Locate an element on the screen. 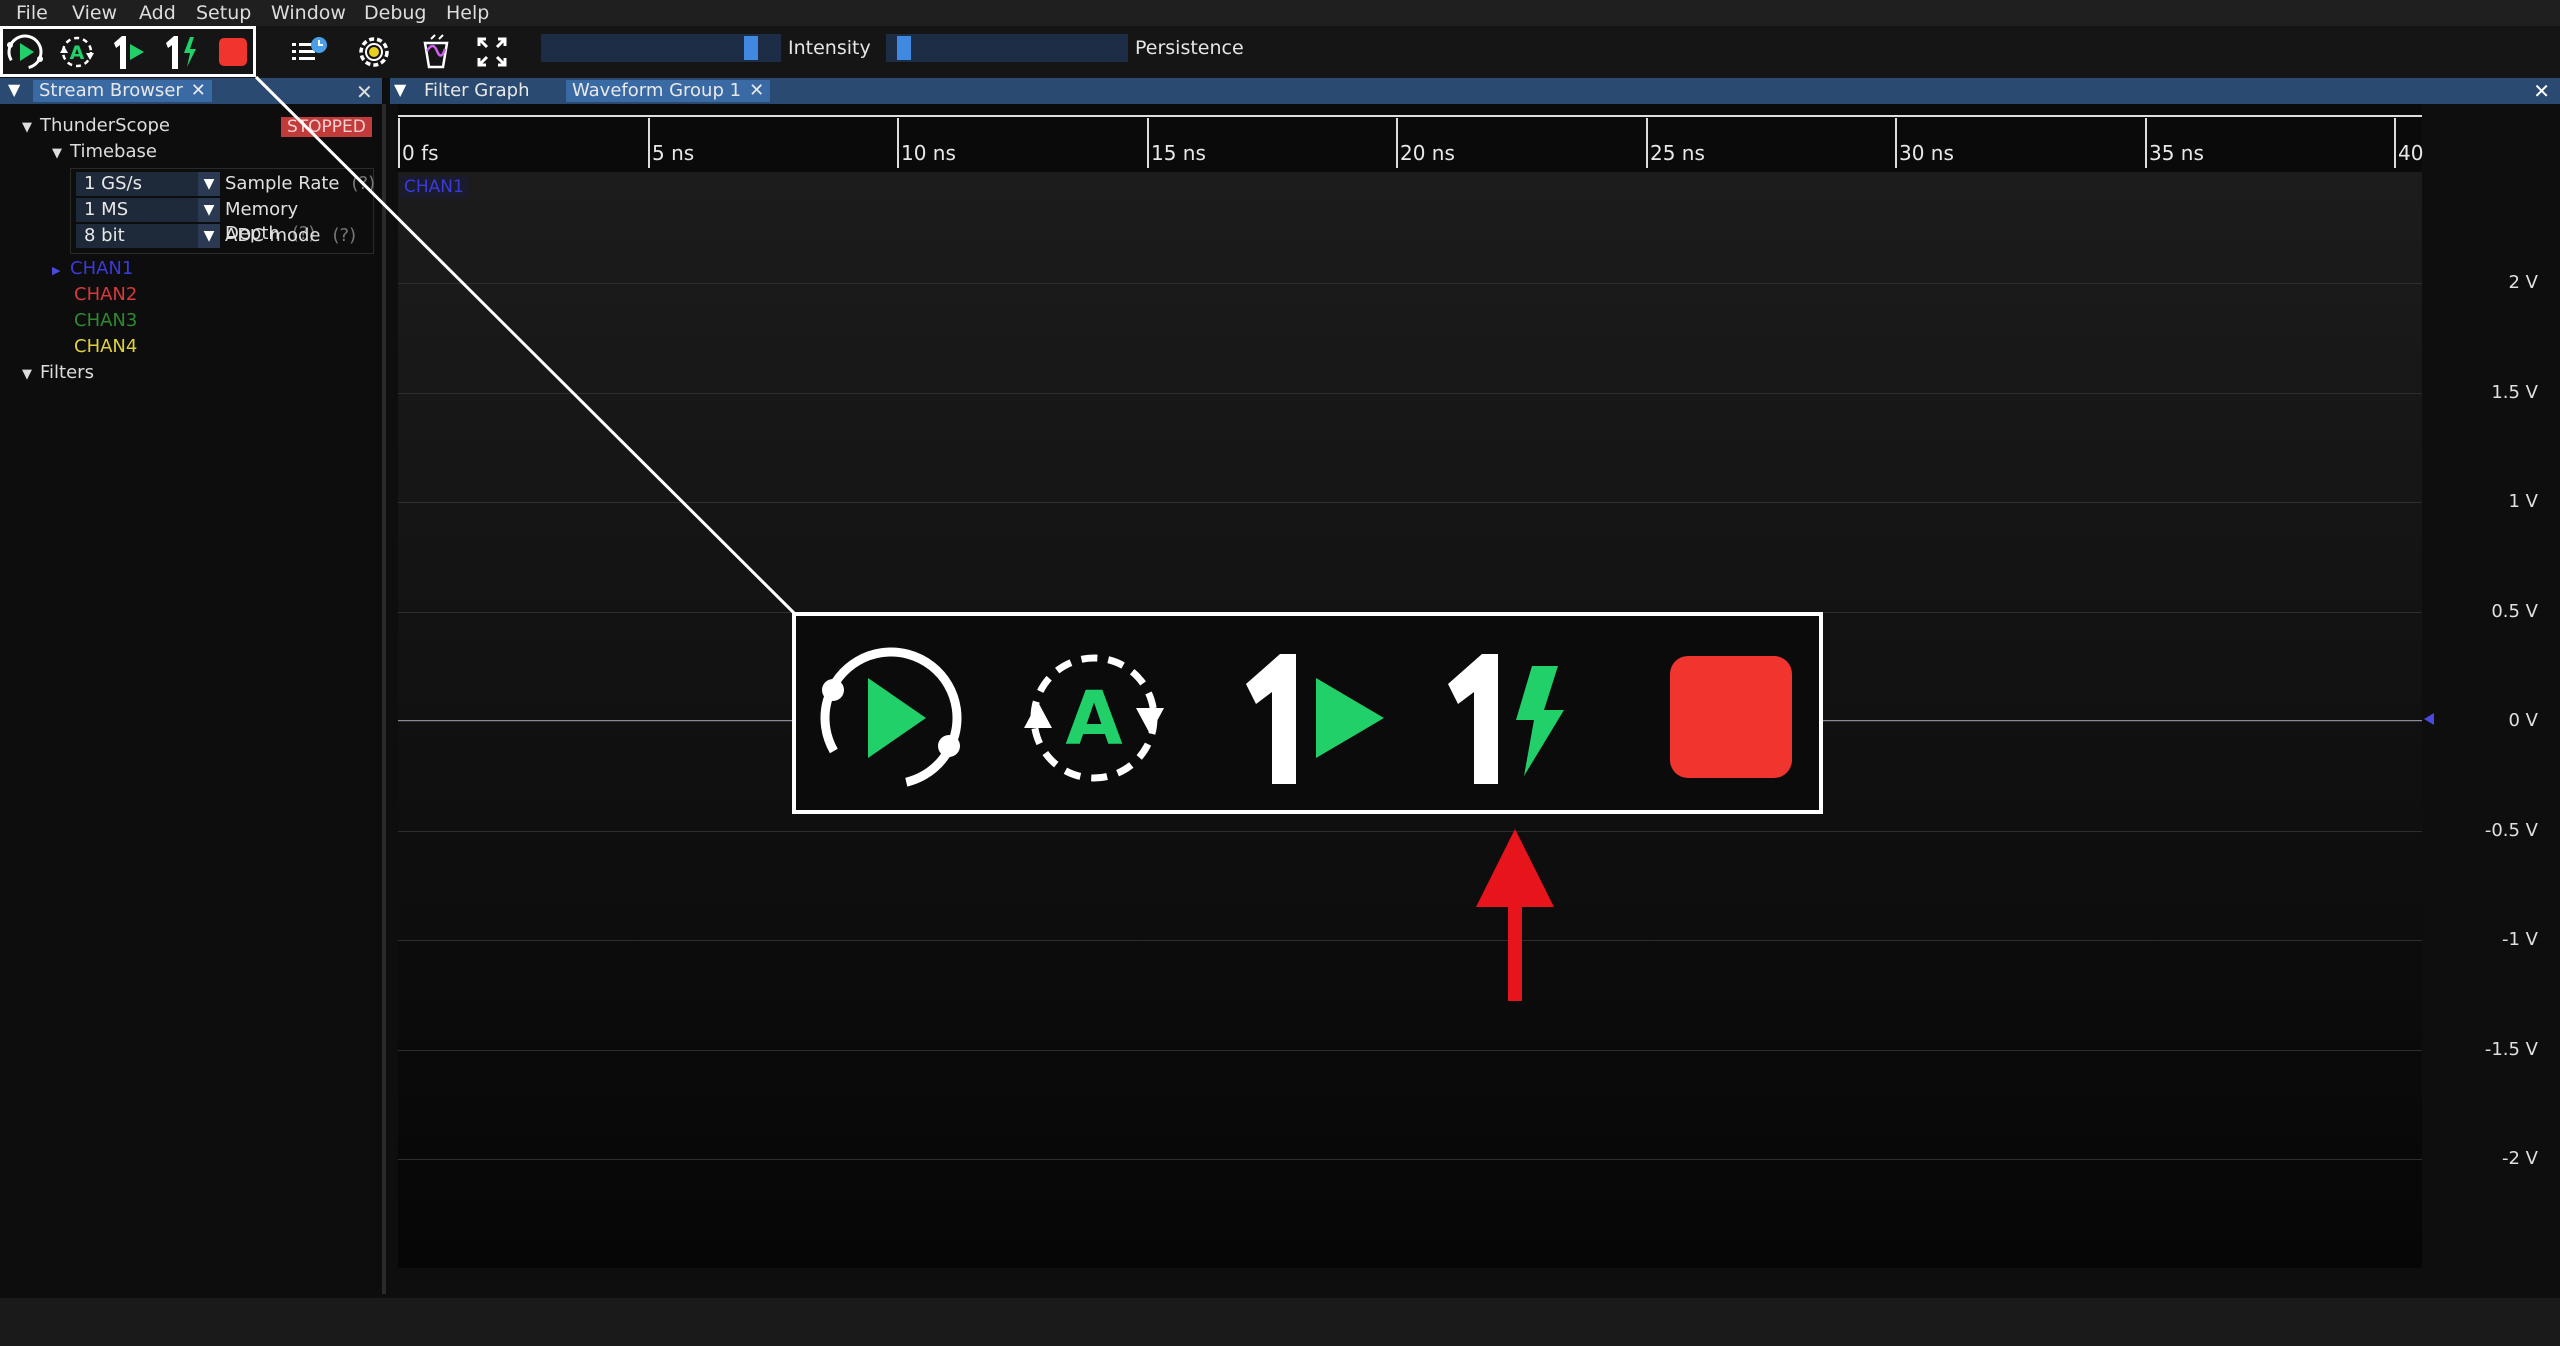 This screenshot has height=1346, width=2560. zoom-single-trigger-icon is located at coordinates (1315, 719).